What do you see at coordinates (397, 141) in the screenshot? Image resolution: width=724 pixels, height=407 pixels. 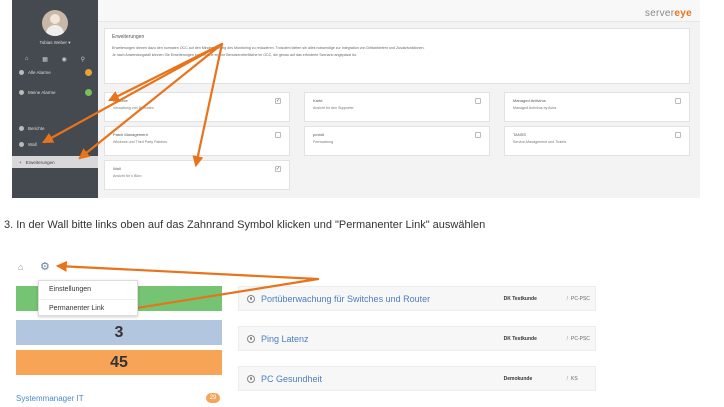 I see `extension-card-pcvisit: pcvisit Fernwartung` at bounding box center [397, 141].